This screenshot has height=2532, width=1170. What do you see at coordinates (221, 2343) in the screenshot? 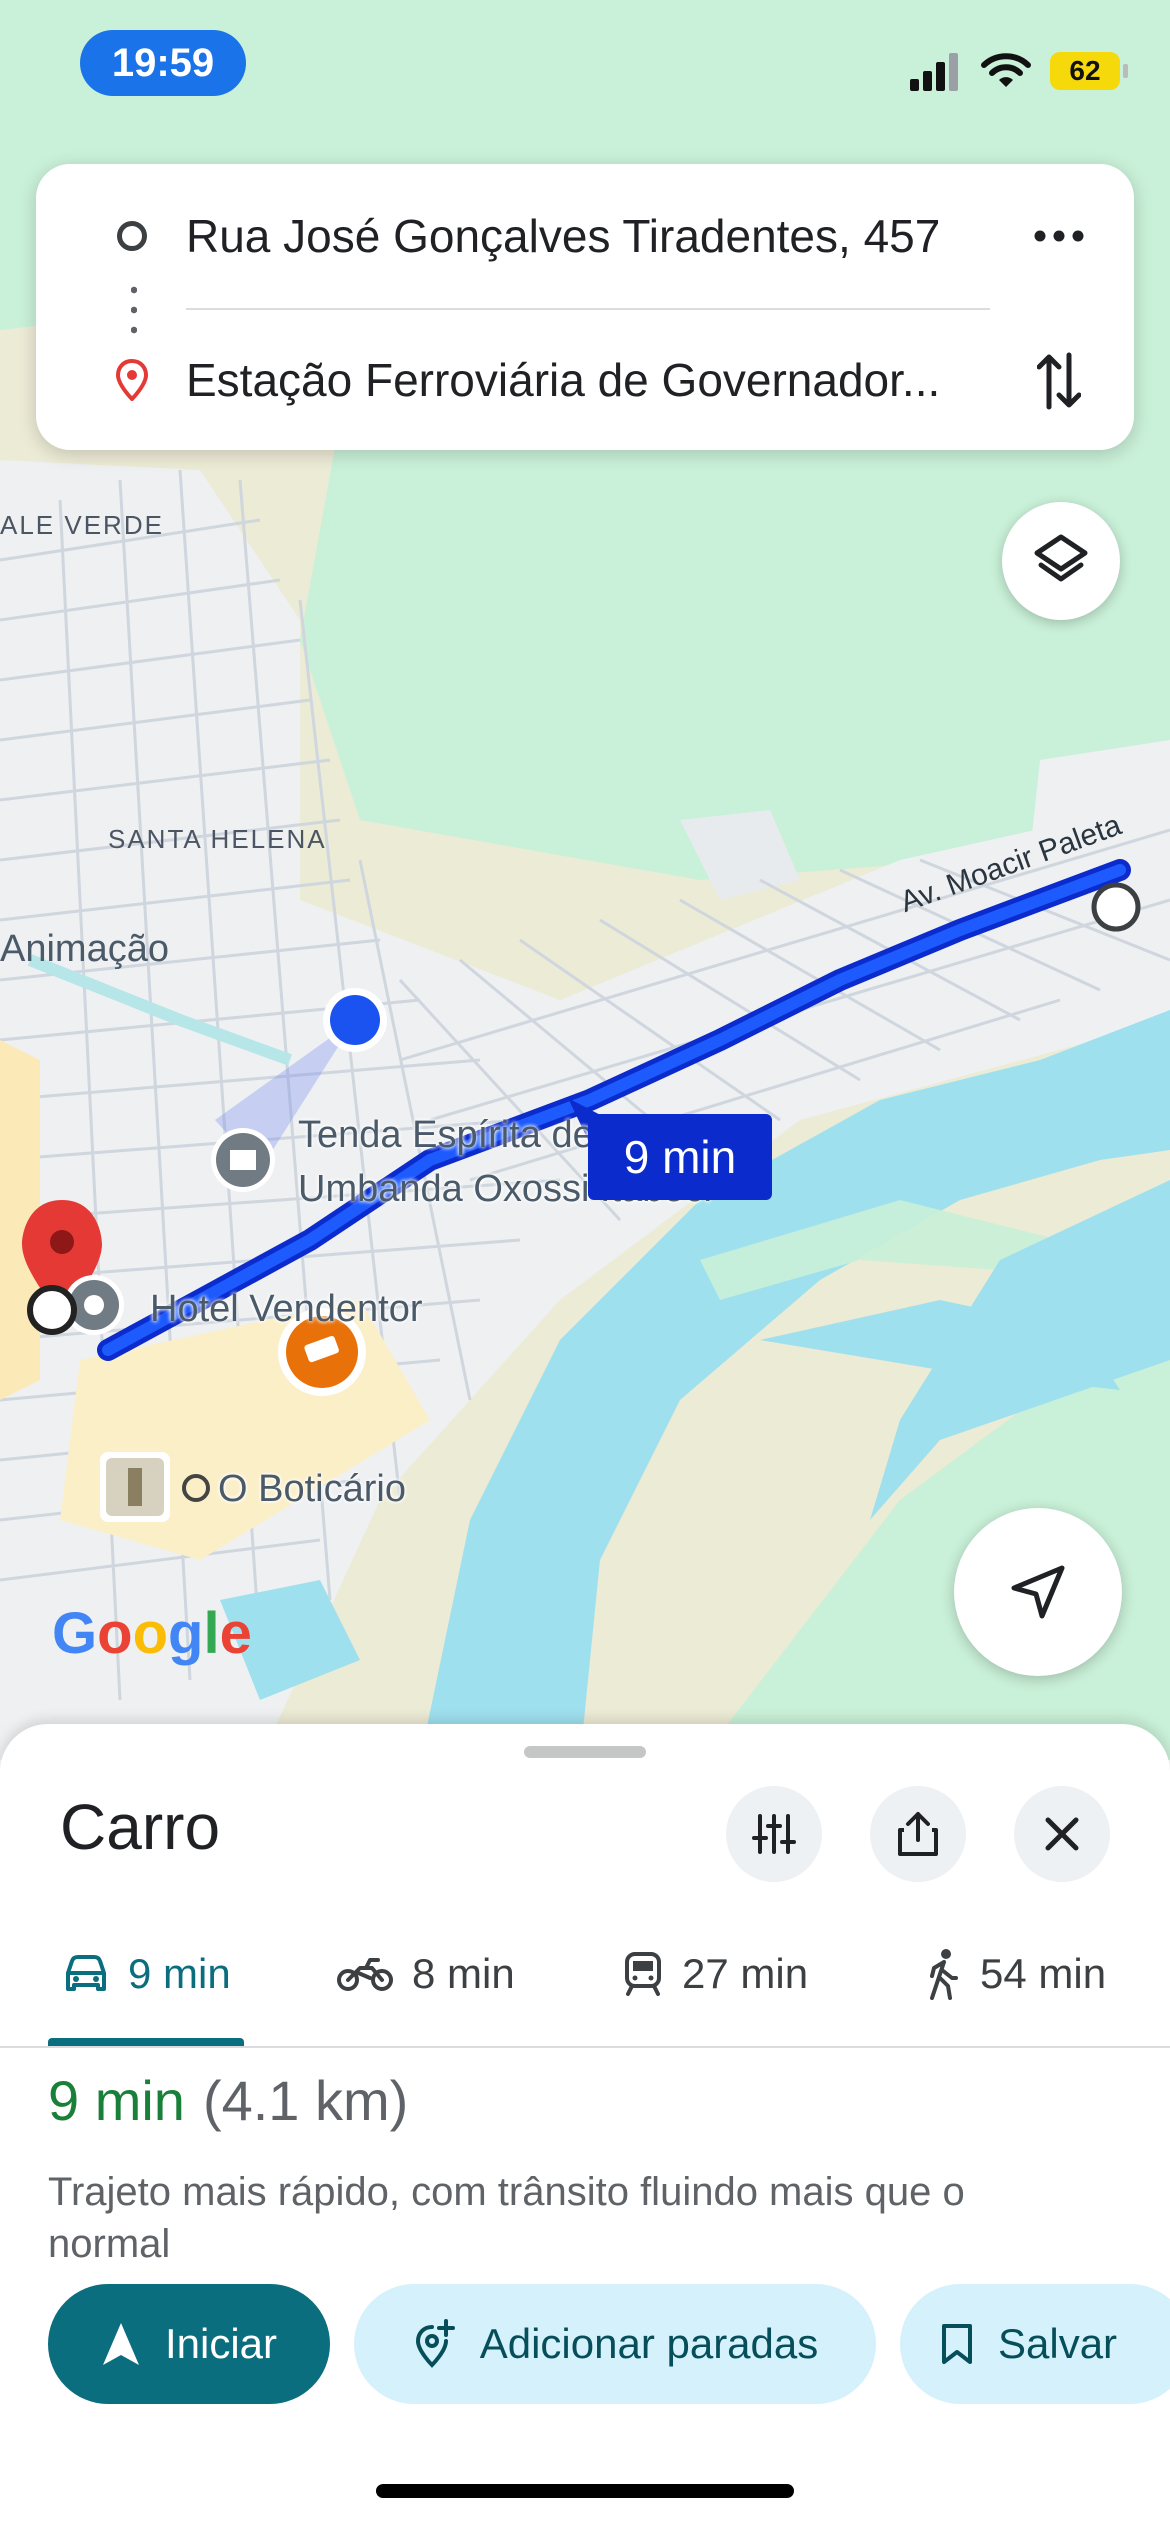
I see `start-button-label: Iniciar` at bounding box center [221, 2343].